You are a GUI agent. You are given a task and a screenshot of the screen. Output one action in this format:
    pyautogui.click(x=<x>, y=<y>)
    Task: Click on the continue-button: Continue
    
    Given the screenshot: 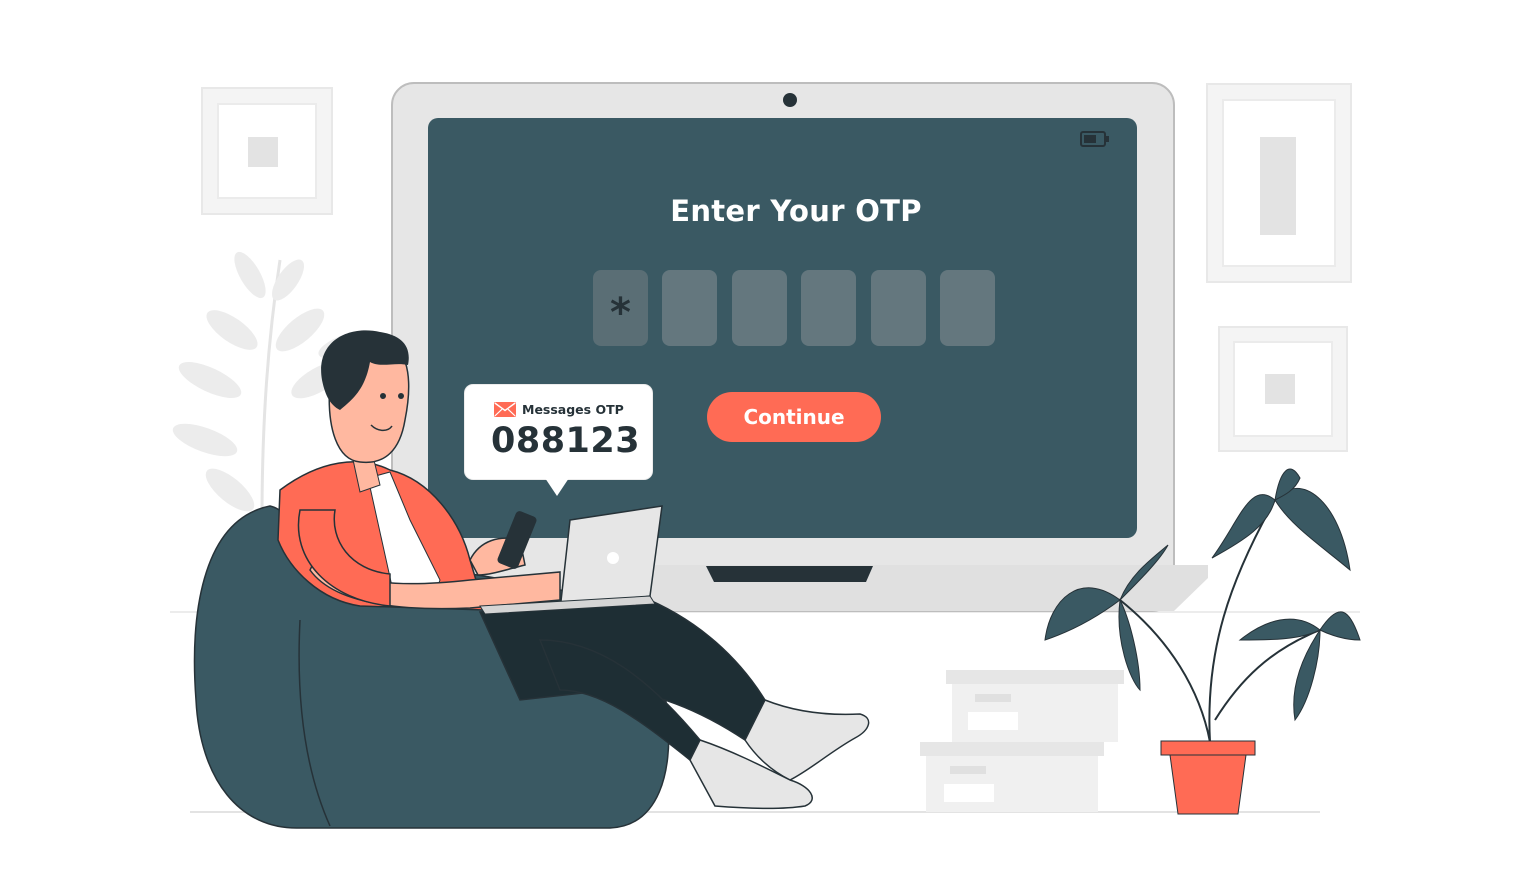 What is the action you would take?
    pyautogui.click(x=794, y=417)
    